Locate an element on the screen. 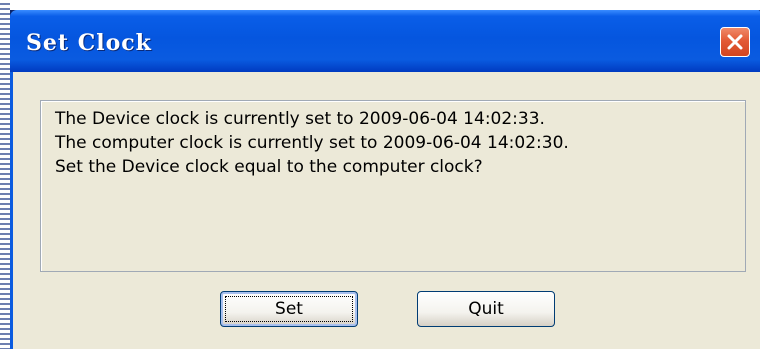  close-button is located at coordinates (735, 42).